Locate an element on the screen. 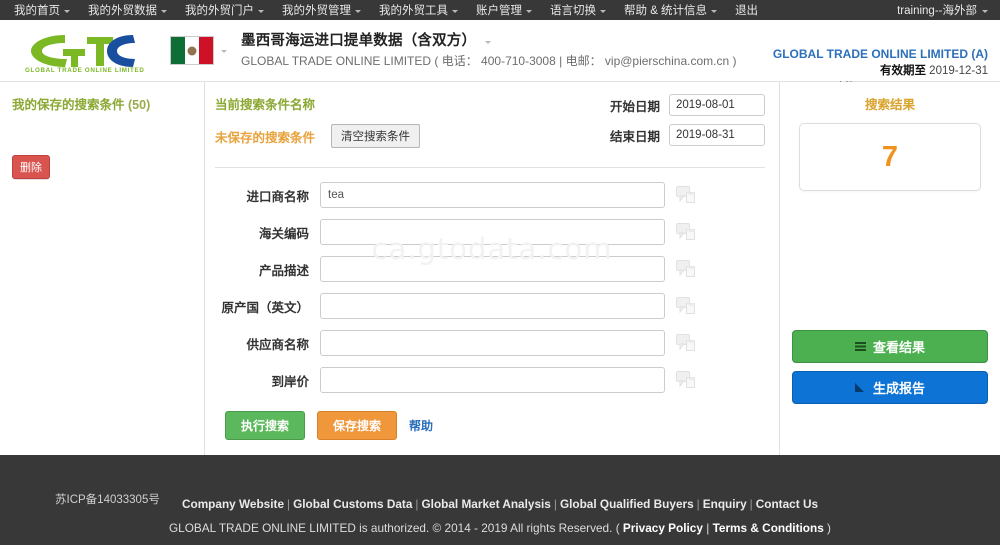  nav-item-8: 退出 is located at coordinates (746, 10).